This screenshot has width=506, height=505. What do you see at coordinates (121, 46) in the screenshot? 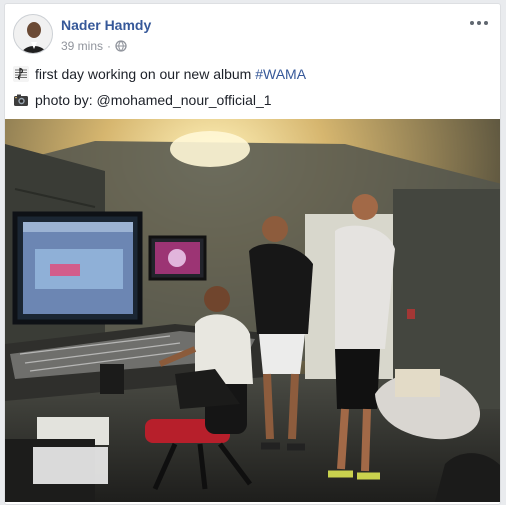
I see `globe-icon` at bounding box center [121, 46].